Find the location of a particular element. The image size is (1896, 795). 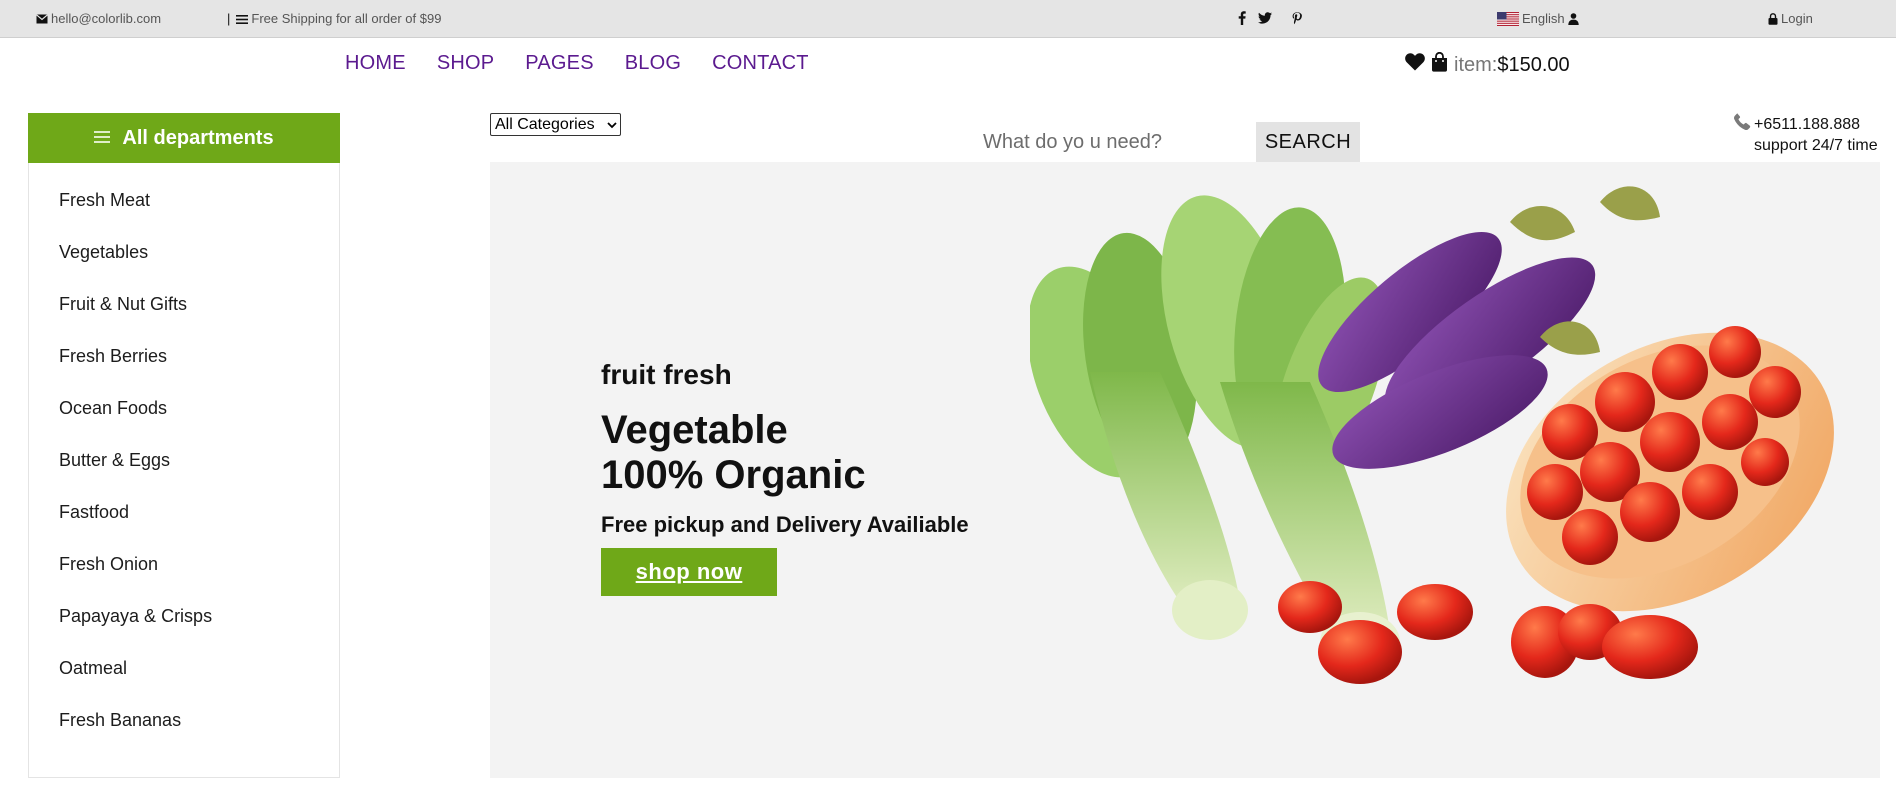

phone-number: +6511.188.888 is located at coordinates (1807, 124).